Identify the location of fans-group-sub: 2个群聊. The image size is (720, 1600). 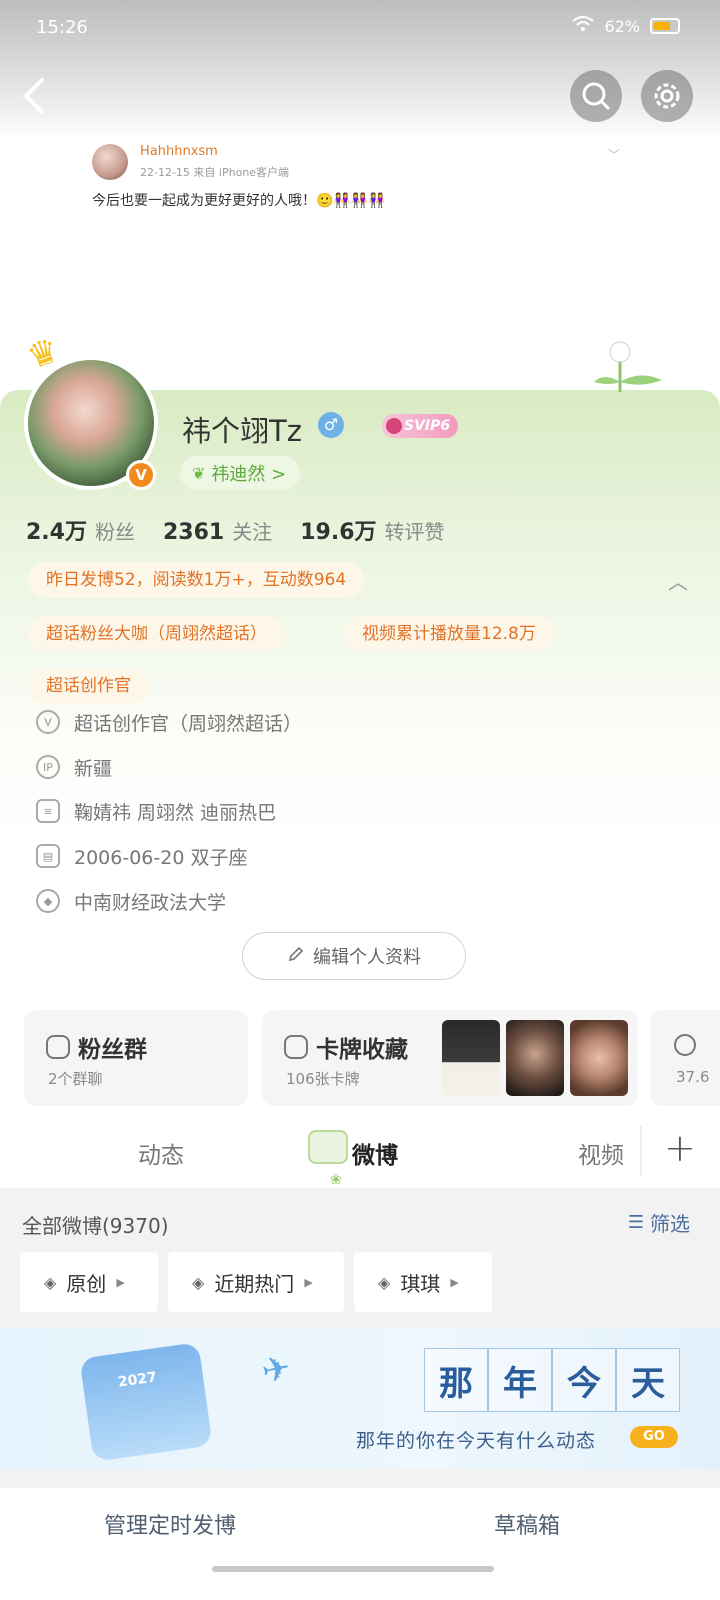
(75, 1079).